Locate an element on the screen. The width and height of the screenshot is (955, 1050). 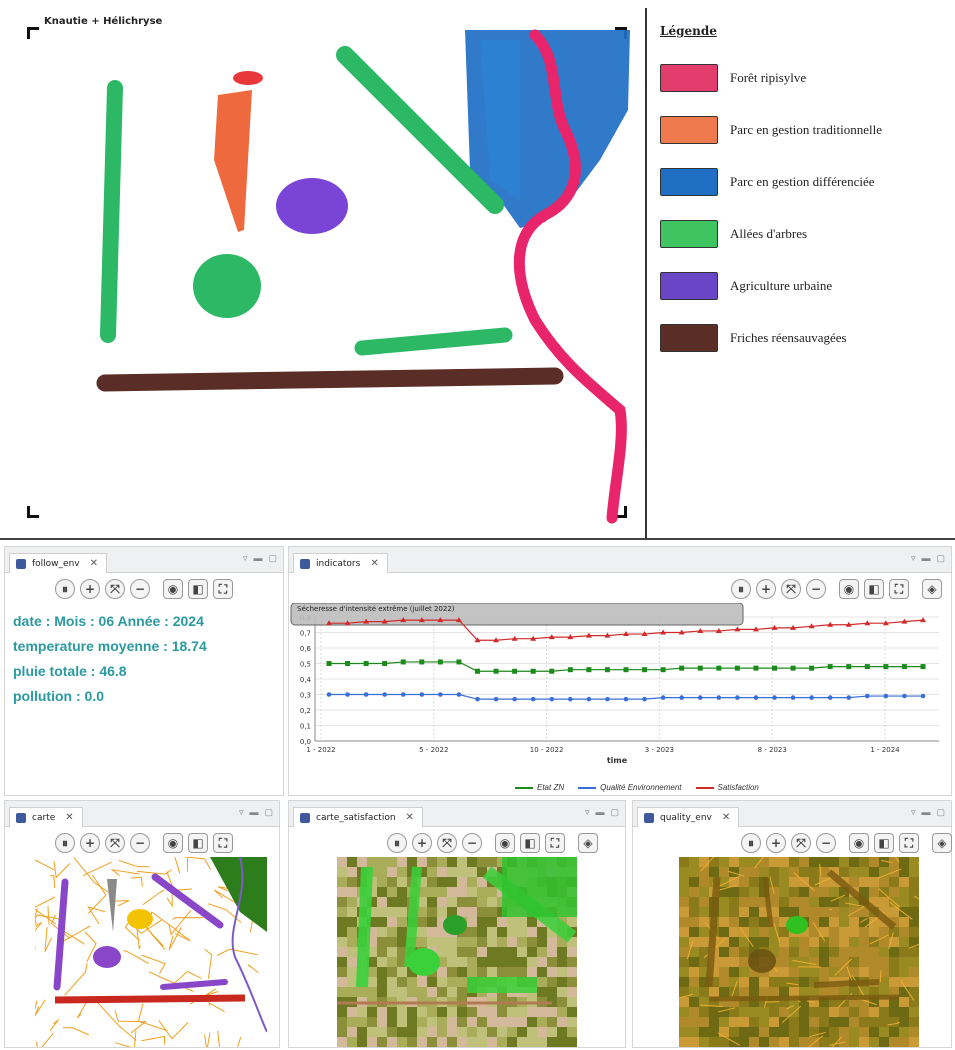
quality-map is located at coordinates (799, 952).